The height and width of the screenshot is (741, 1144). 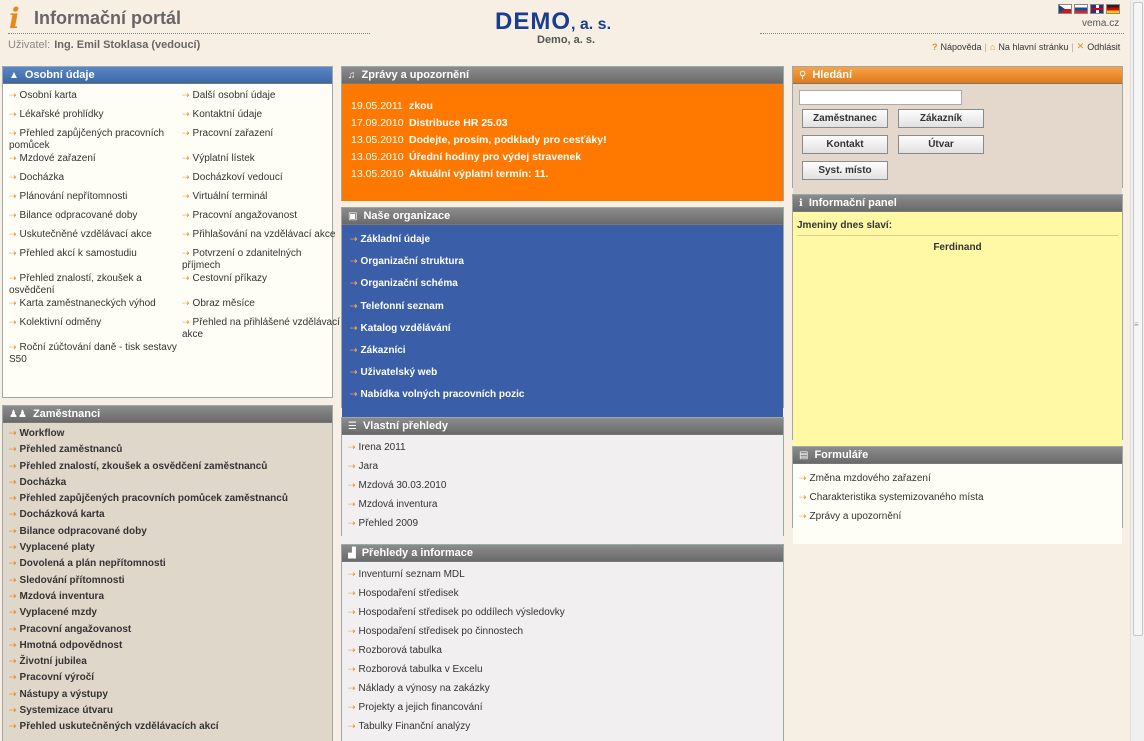 I want to click on osobni-item: ⇢ Bilance odpracované doby, so click(x=92, y=218).